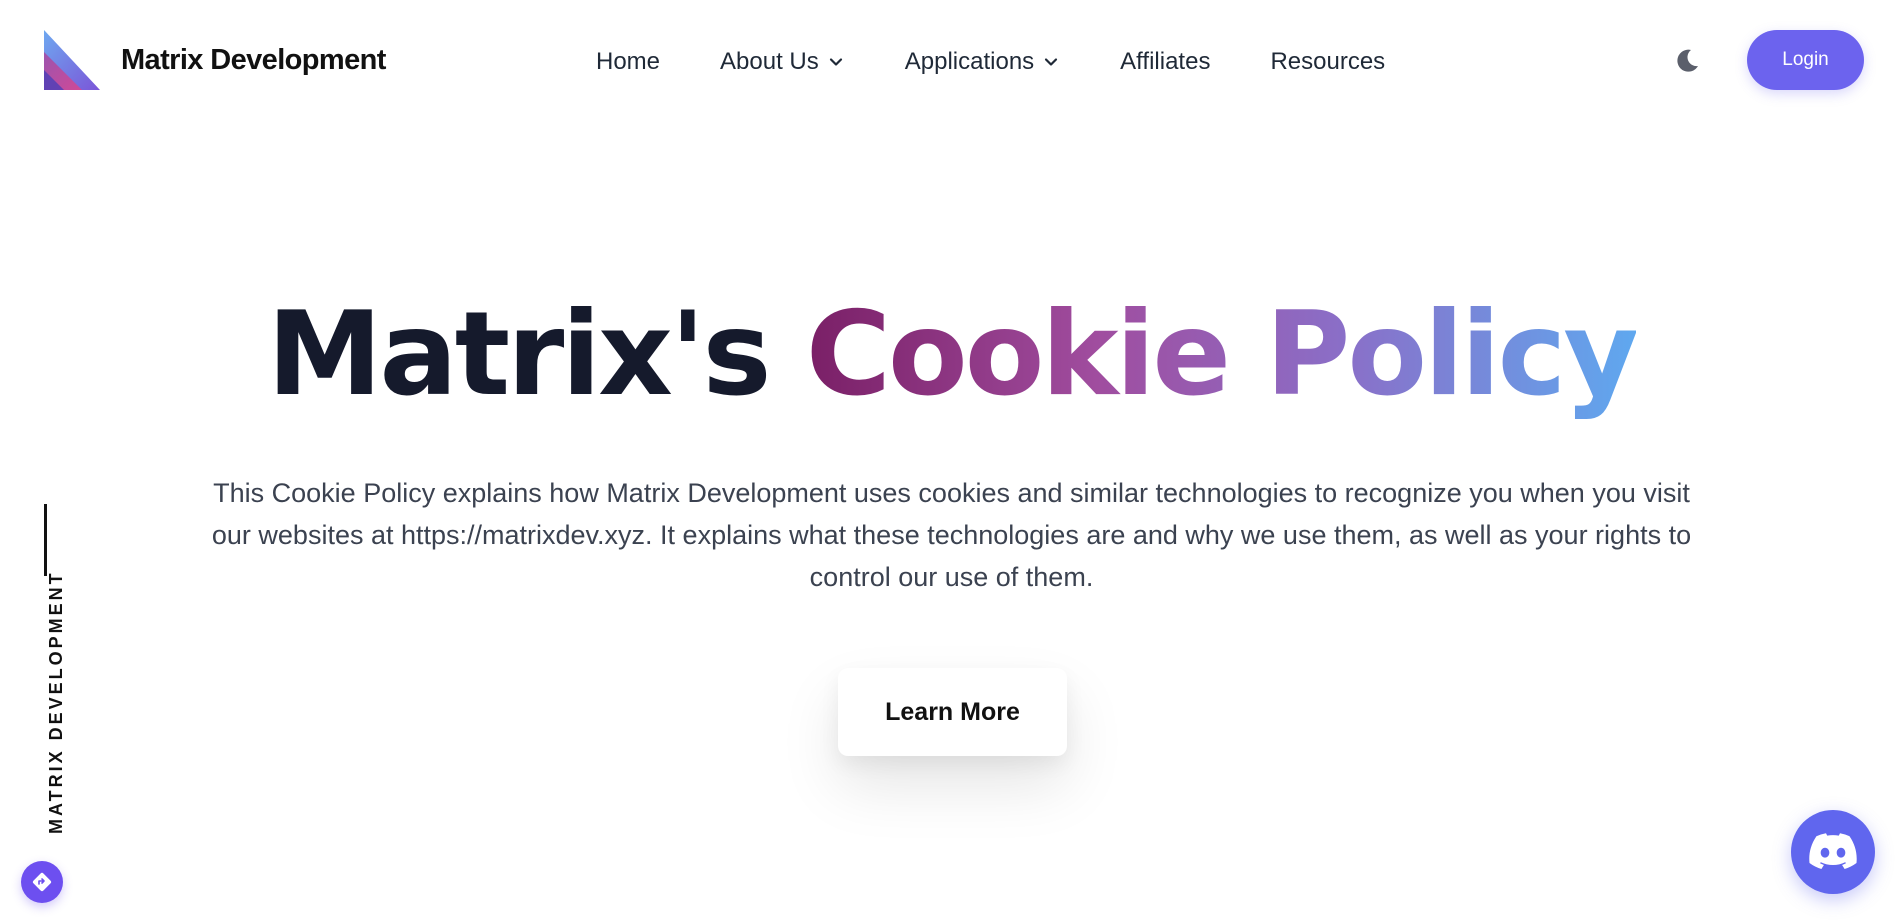  What do you see at coordinates (56, 702) in the screenshot?
I see `side-brand-label: MATRIX DEVELOPMENT` at bounding box center [56, 702].